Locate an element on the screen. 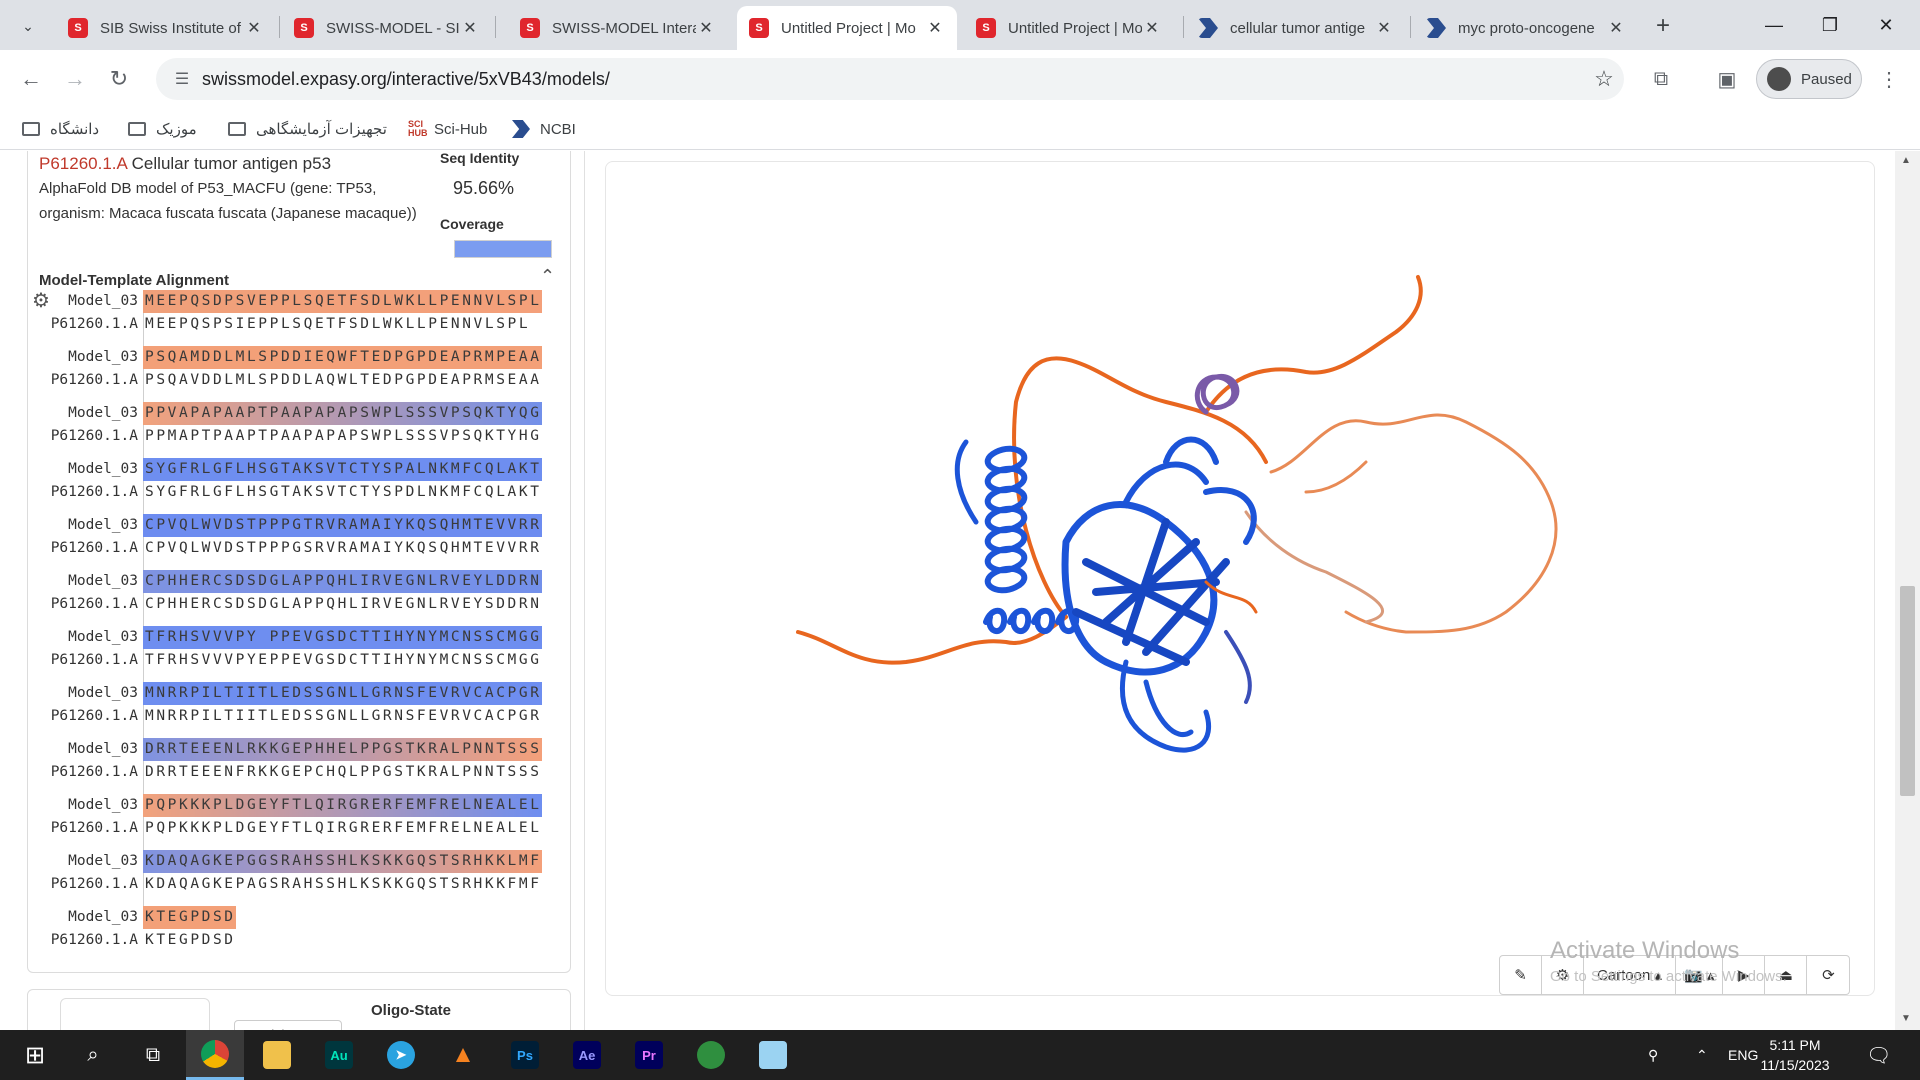  tray-chevron-icon: ⌃ is located at coordinates (1702, 1055).